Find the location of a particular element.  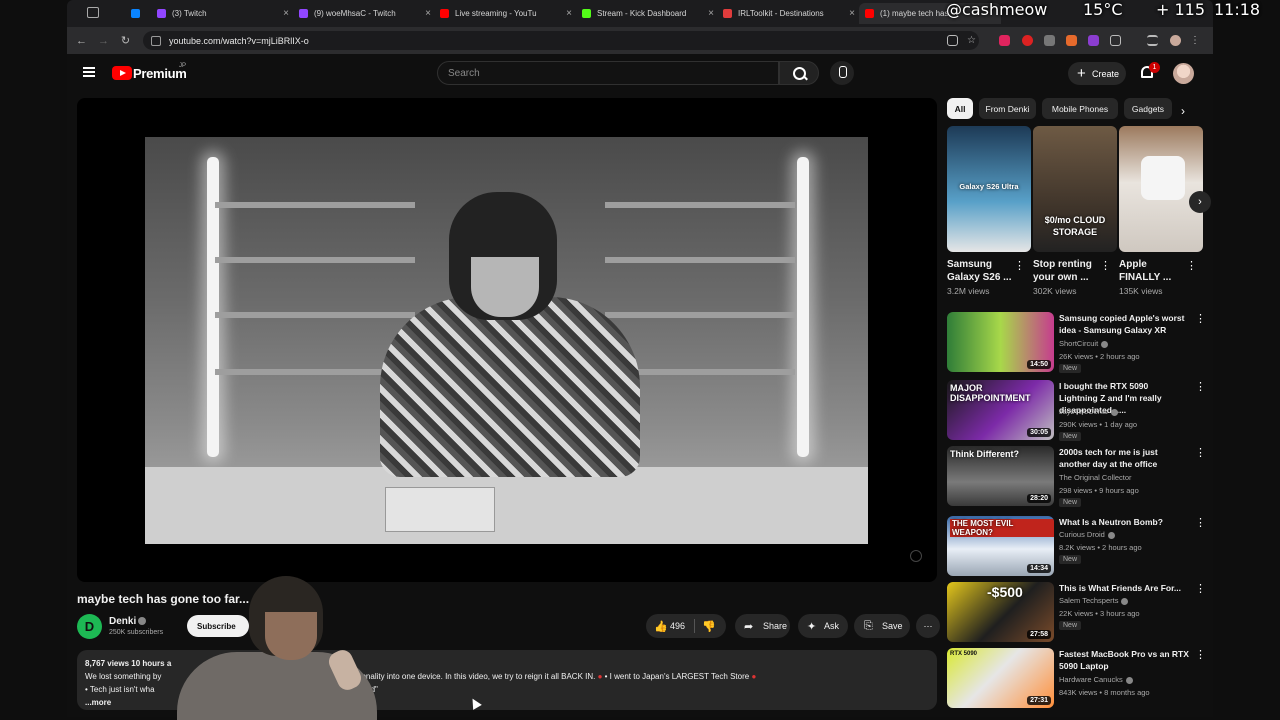

thumbnail-text: -$500 is located at coordinates (1005, 592).